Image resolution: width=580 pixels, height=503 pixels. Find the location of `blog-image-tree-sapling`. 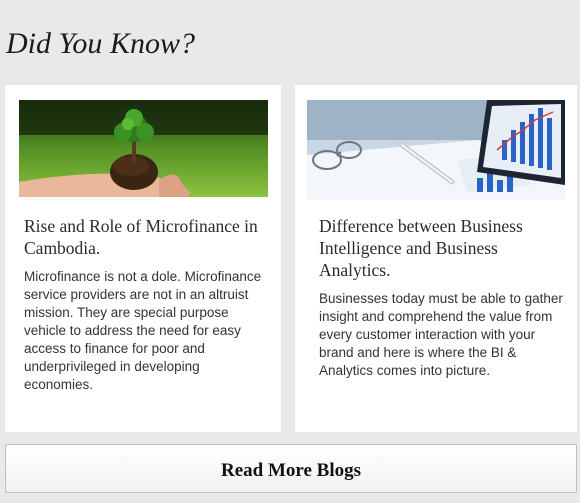

blog-image-tree-sapling is located at coordinates (143, 148).